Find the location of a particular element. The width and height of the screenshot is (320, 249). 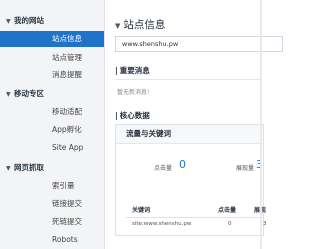

sidebar-item-label: 索引量 is located at coordinates (63, 185).